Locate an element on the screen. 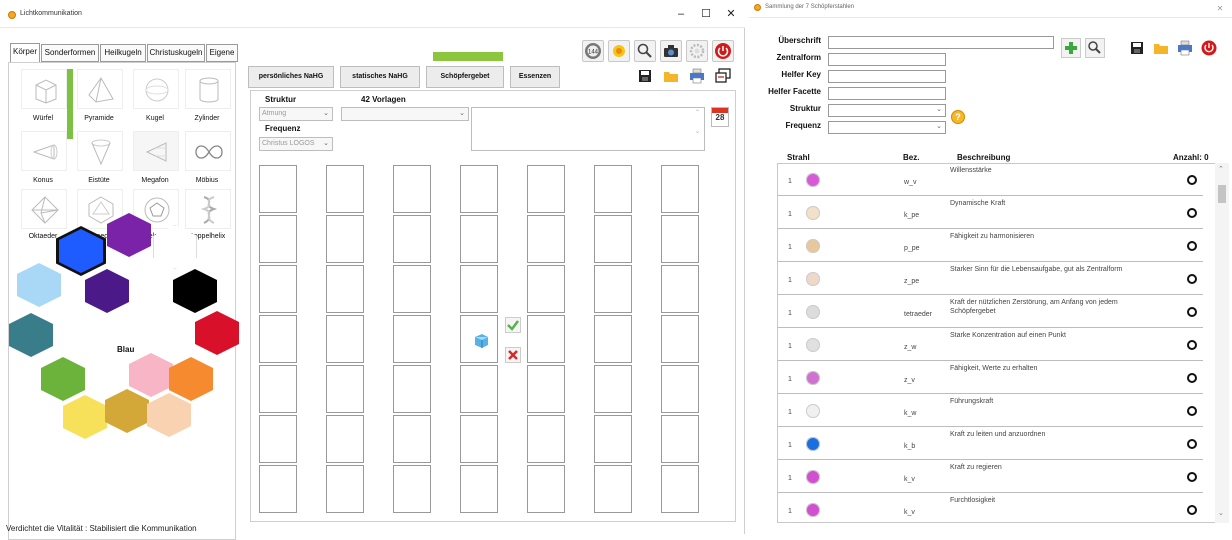 The image size is (1232, 540). shape-helix is located at coordinates (208, 209).